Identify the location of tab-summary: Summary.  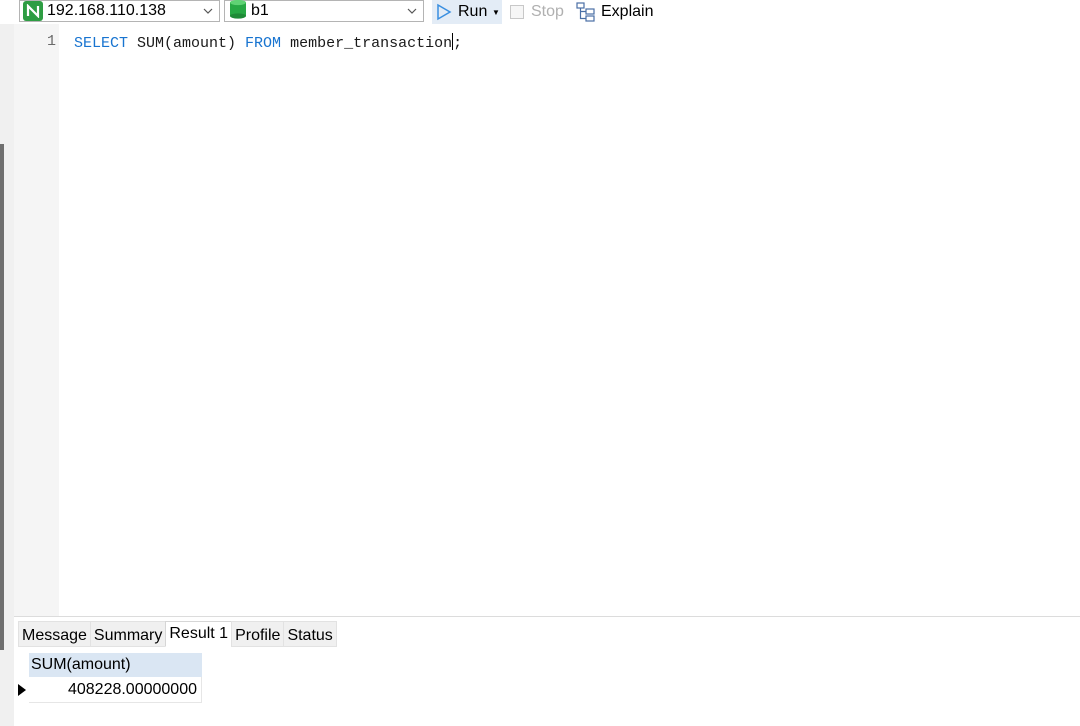
(128, 634).